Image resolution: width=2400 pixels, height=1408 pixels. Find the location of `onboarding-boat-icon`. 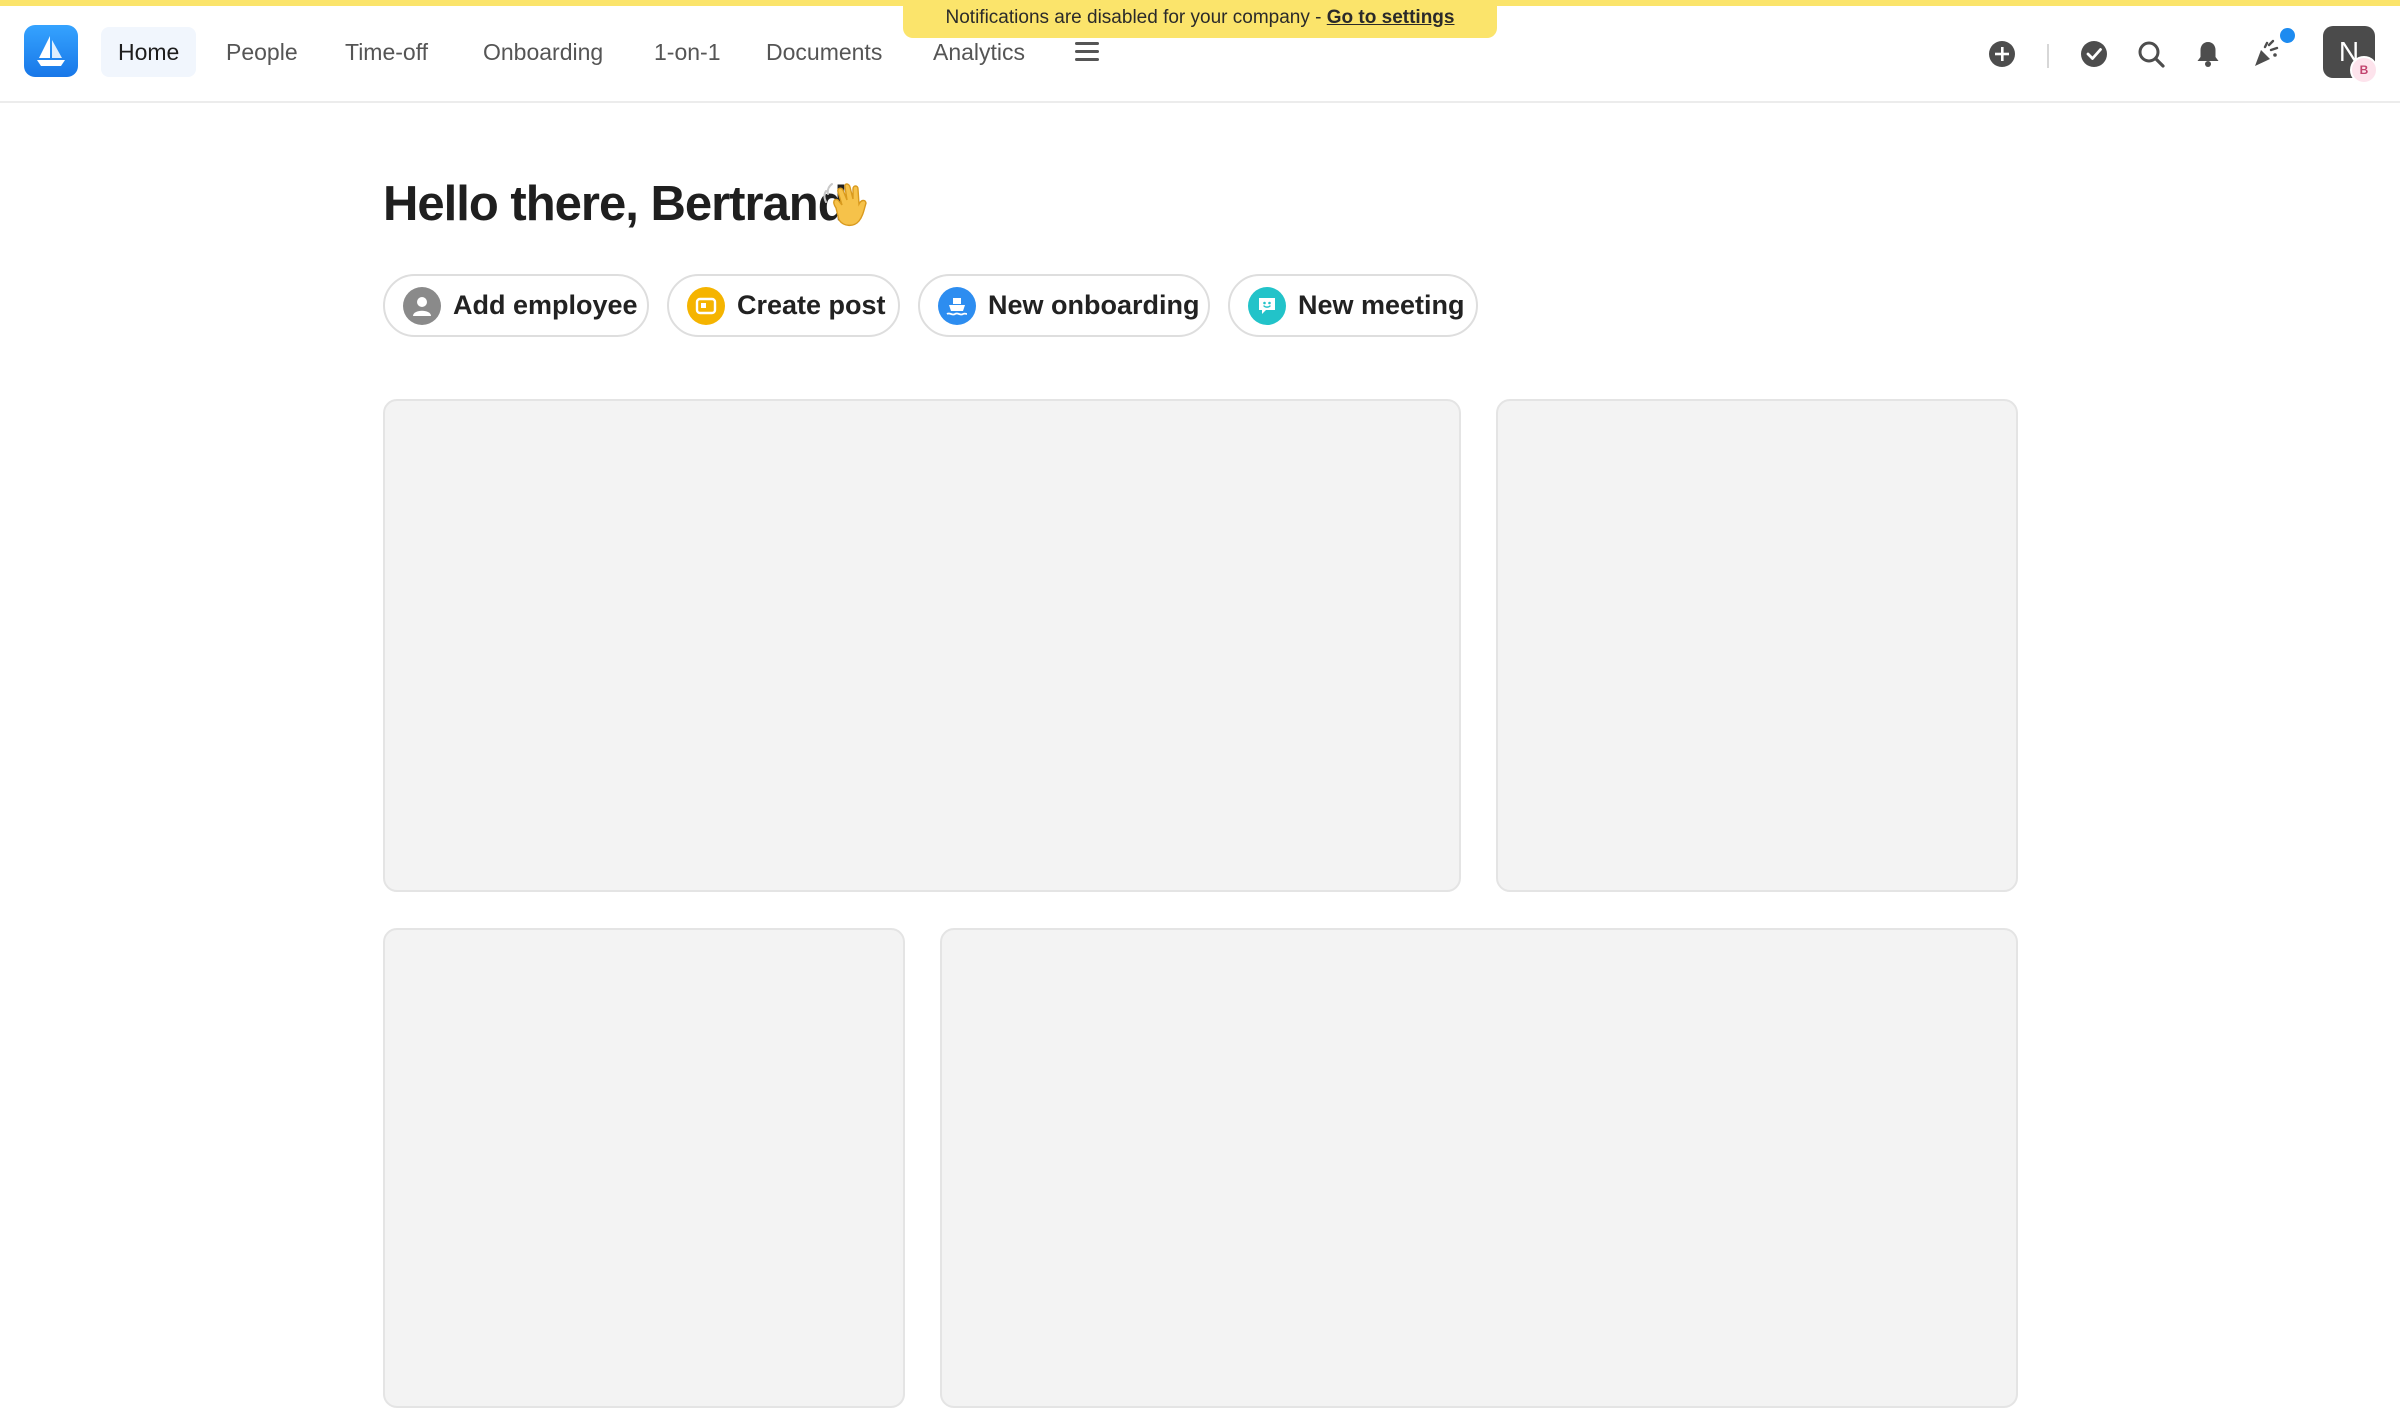

onboarding-boat-icon is located at coordinates (957, 305).